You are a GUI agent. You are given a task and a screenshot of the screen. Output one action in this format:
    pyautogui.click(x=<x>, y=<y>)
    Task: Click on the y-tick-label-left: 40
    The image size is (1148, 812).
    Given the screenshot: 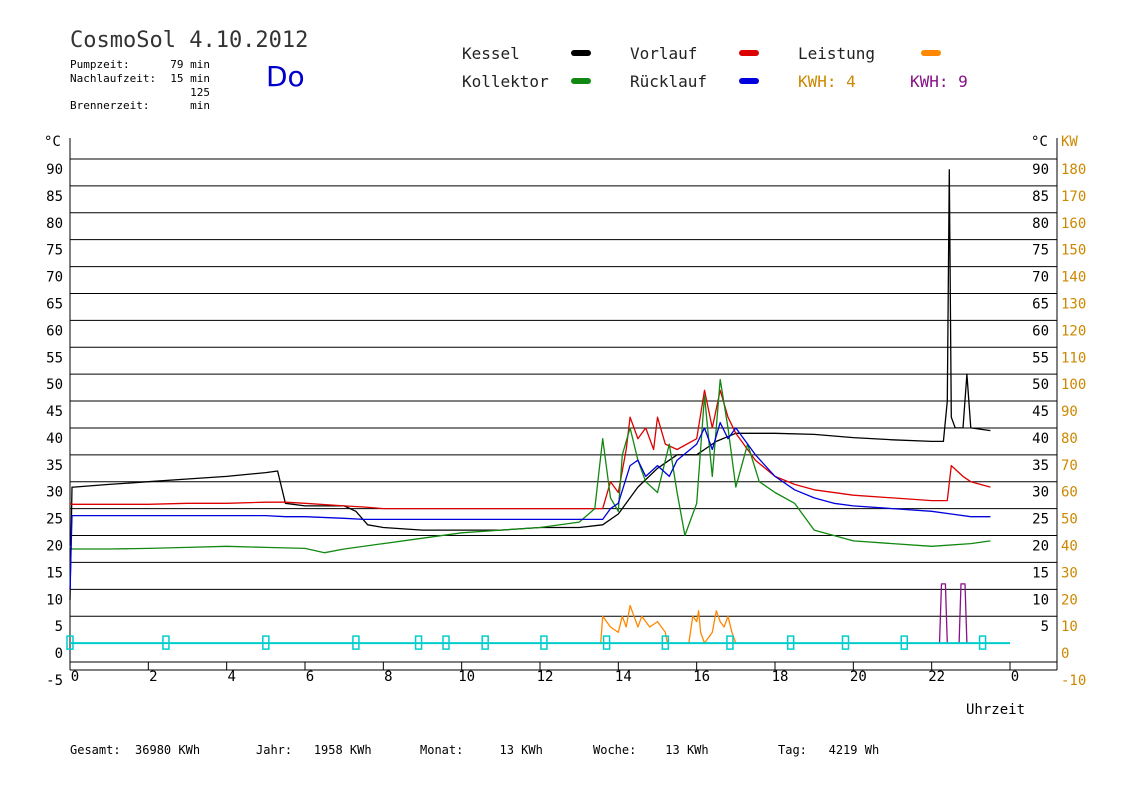 What is the action you would take?
    pyautogui.click(x=54, y=439)
    